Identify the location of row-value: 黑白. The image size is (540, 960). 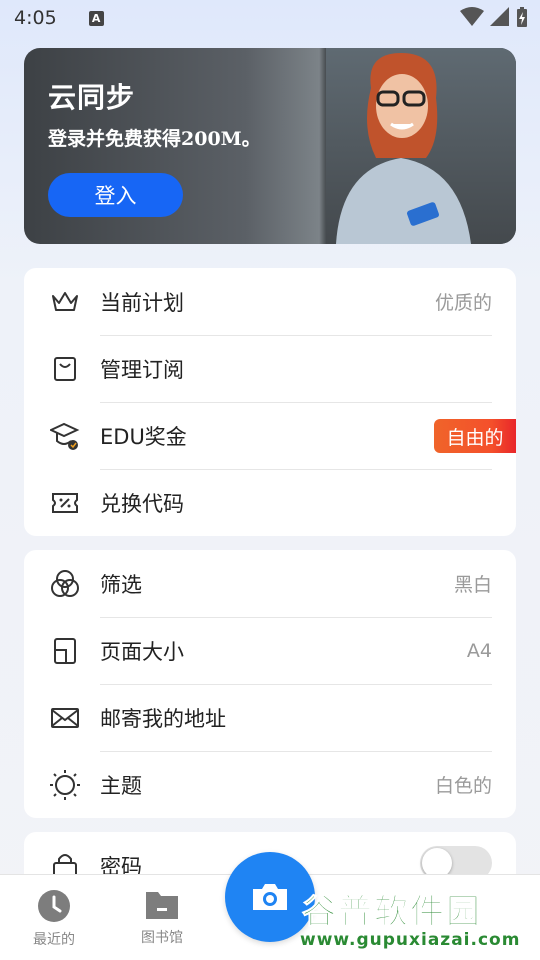
(472, 585).